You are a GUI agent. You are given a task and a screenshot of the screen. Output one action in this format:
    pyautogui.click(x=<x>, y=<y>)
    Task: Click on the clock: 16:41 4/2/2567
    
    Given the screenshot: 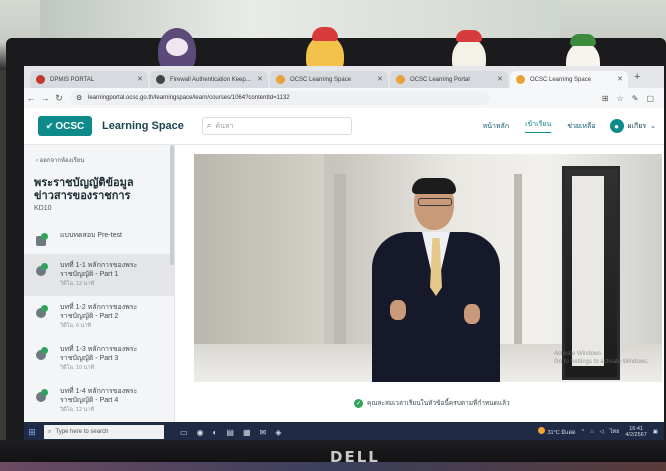 What is the action you would take?
    pyautogui.click(x=635, y=432)
    